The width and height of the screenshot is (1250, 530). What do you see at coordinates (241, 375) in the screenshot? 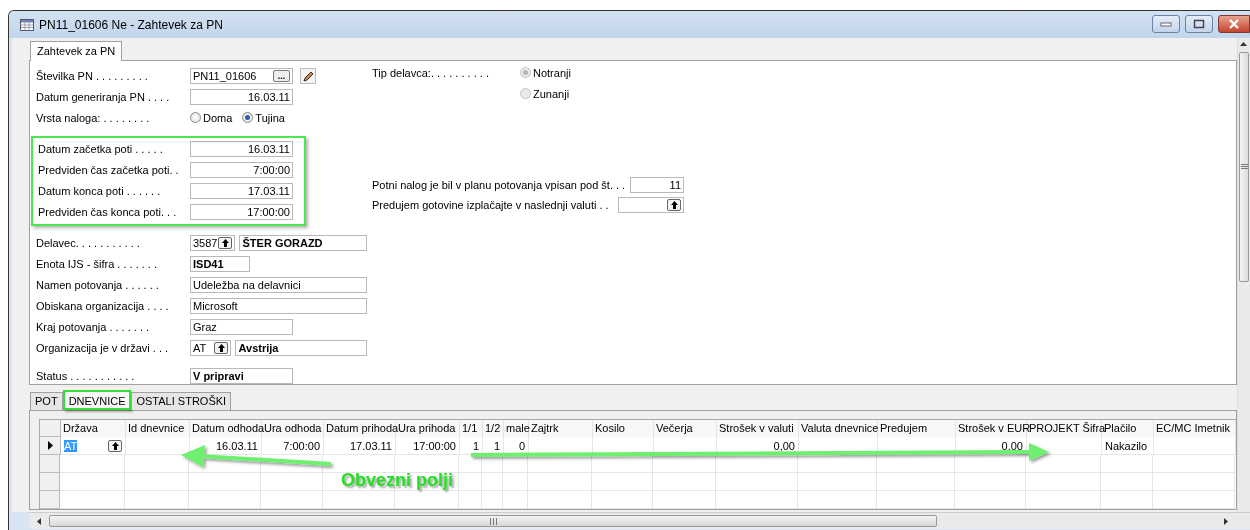
I see `status-field: V pripravi` at bounding box center [241, 375].